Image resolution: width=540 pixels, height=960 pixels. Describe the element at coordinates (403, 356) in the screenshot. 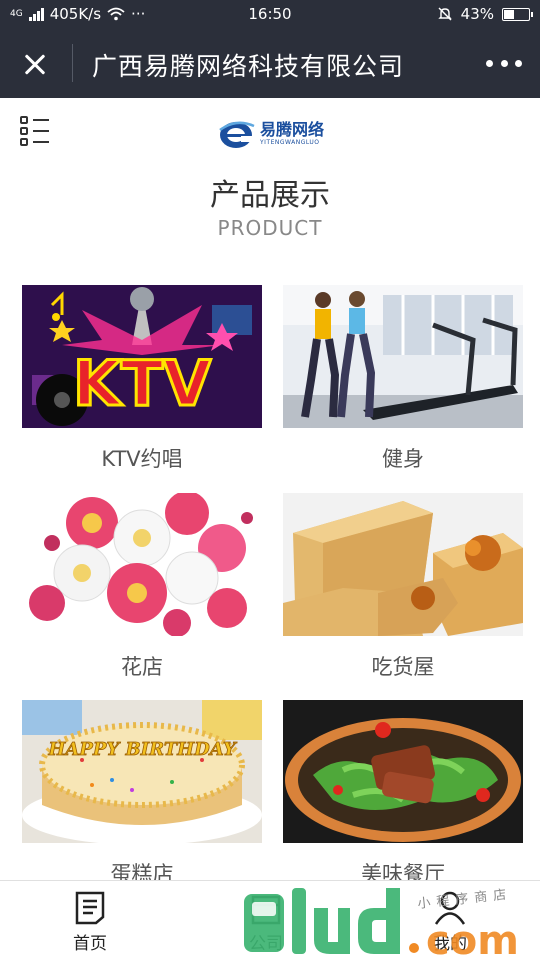

I see `gym-image` at that location.